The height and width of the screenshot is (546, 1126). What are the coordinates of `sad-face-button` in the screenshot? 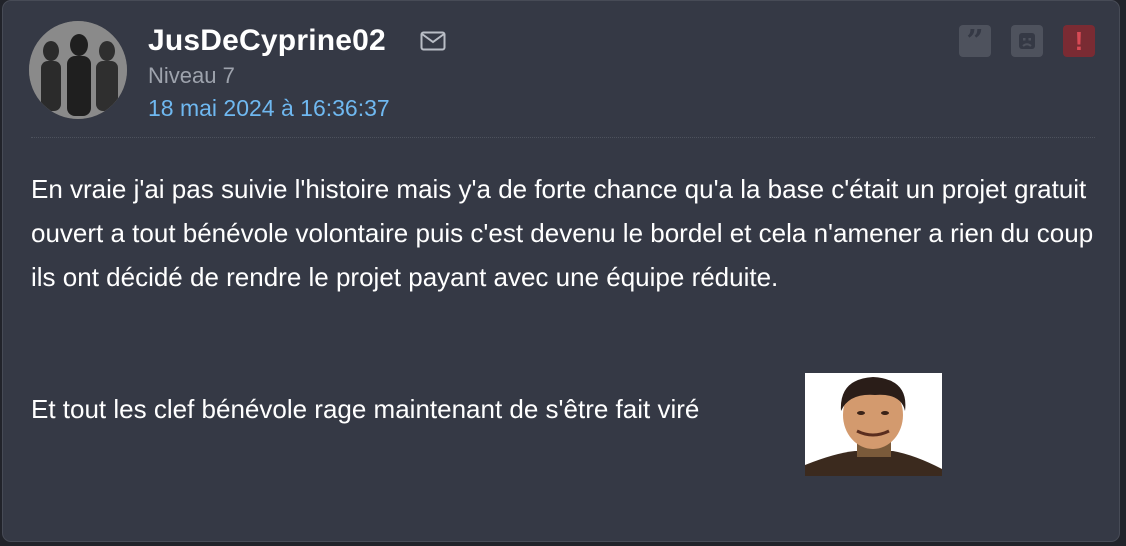 It's located at (1027, 41).